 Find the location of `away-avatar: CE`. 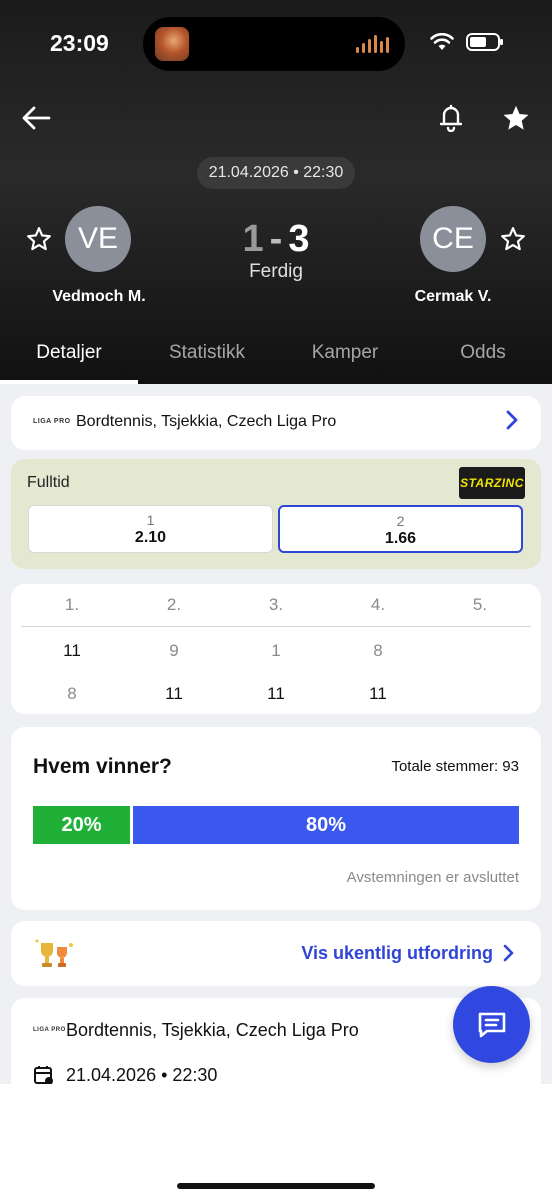

away-avatar: CE is located at coordinates (453, 239).